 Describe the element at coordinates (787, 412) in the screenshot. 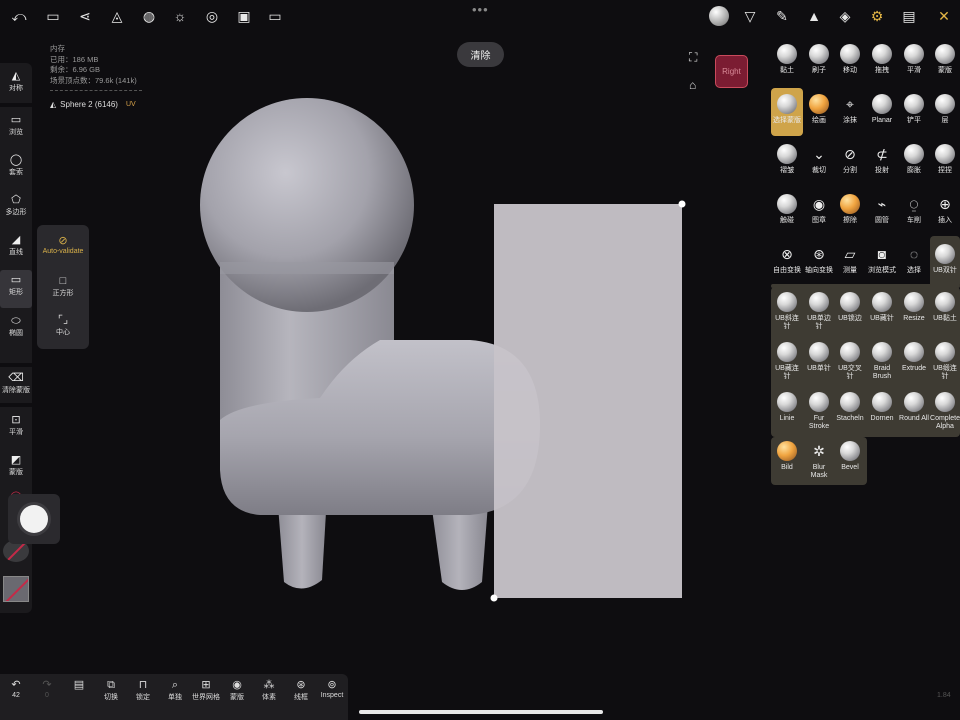

I see `brush-43: Linie` at that location.